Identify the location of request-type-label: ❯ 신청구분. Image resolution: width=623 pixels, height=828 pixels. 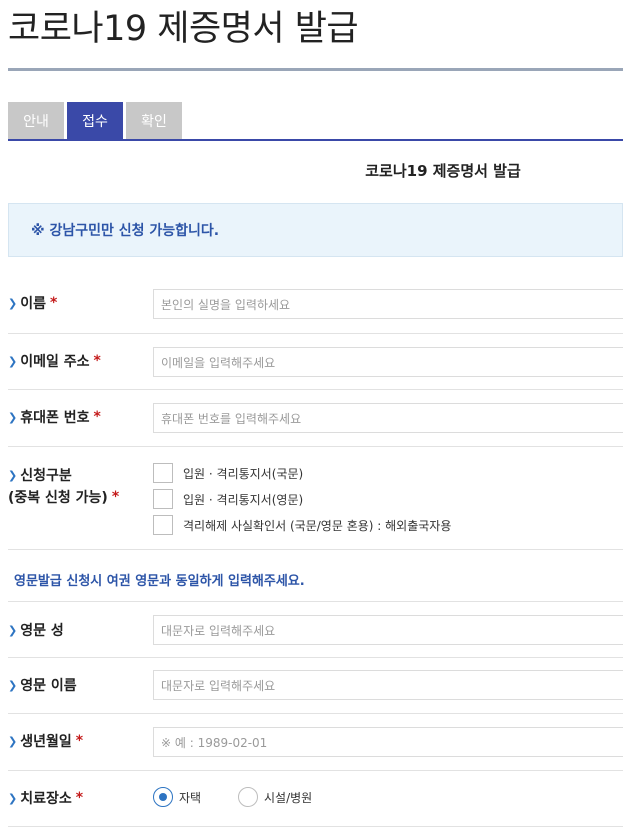
(40, 476).